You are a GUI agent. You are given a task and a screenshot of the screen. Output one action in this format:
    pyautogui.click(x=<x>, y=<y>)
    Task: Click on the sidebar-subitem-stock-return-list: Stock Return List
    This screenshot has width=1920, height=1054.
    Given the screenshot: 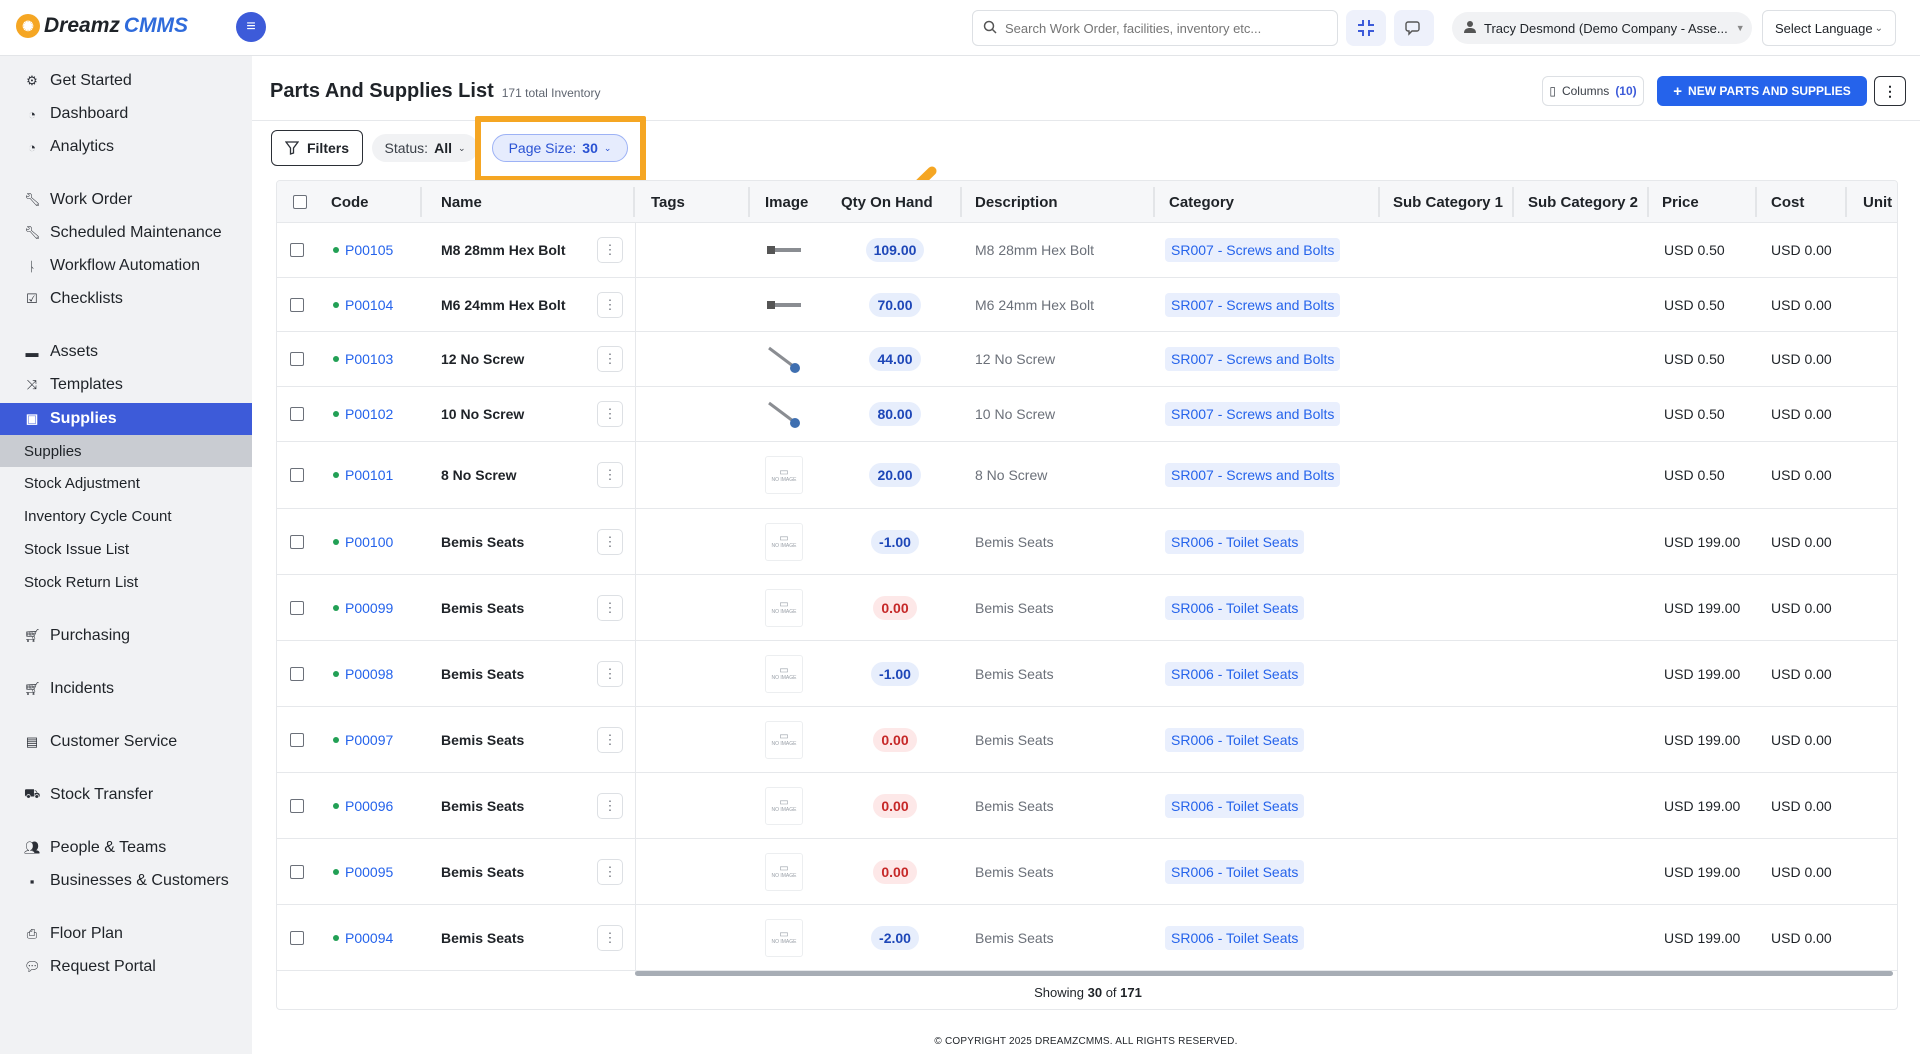 What is the action you would take?
    pyautogui.click(x=126, y=582)
    